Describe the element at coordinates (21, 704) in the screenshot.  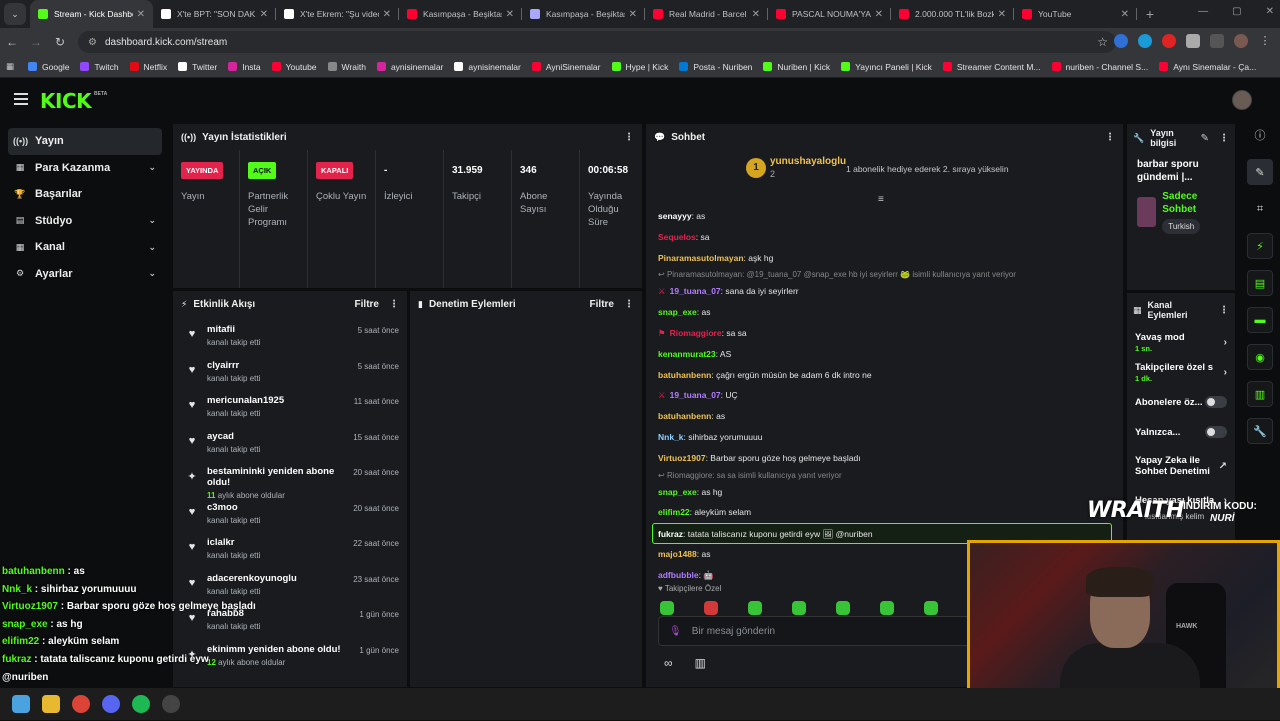
I see `start-icon` at that location.